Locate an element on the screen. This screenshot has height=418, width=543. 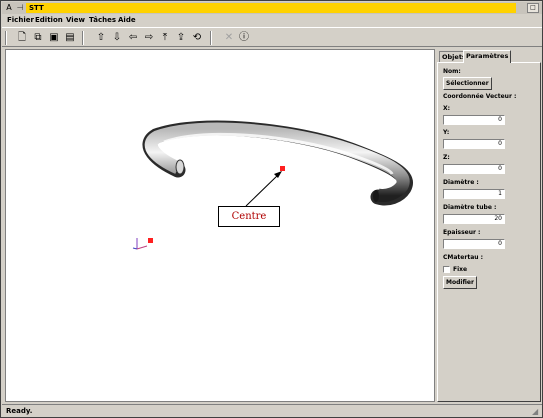
select-button: Sélectionner is located at coordinates (467, 83).